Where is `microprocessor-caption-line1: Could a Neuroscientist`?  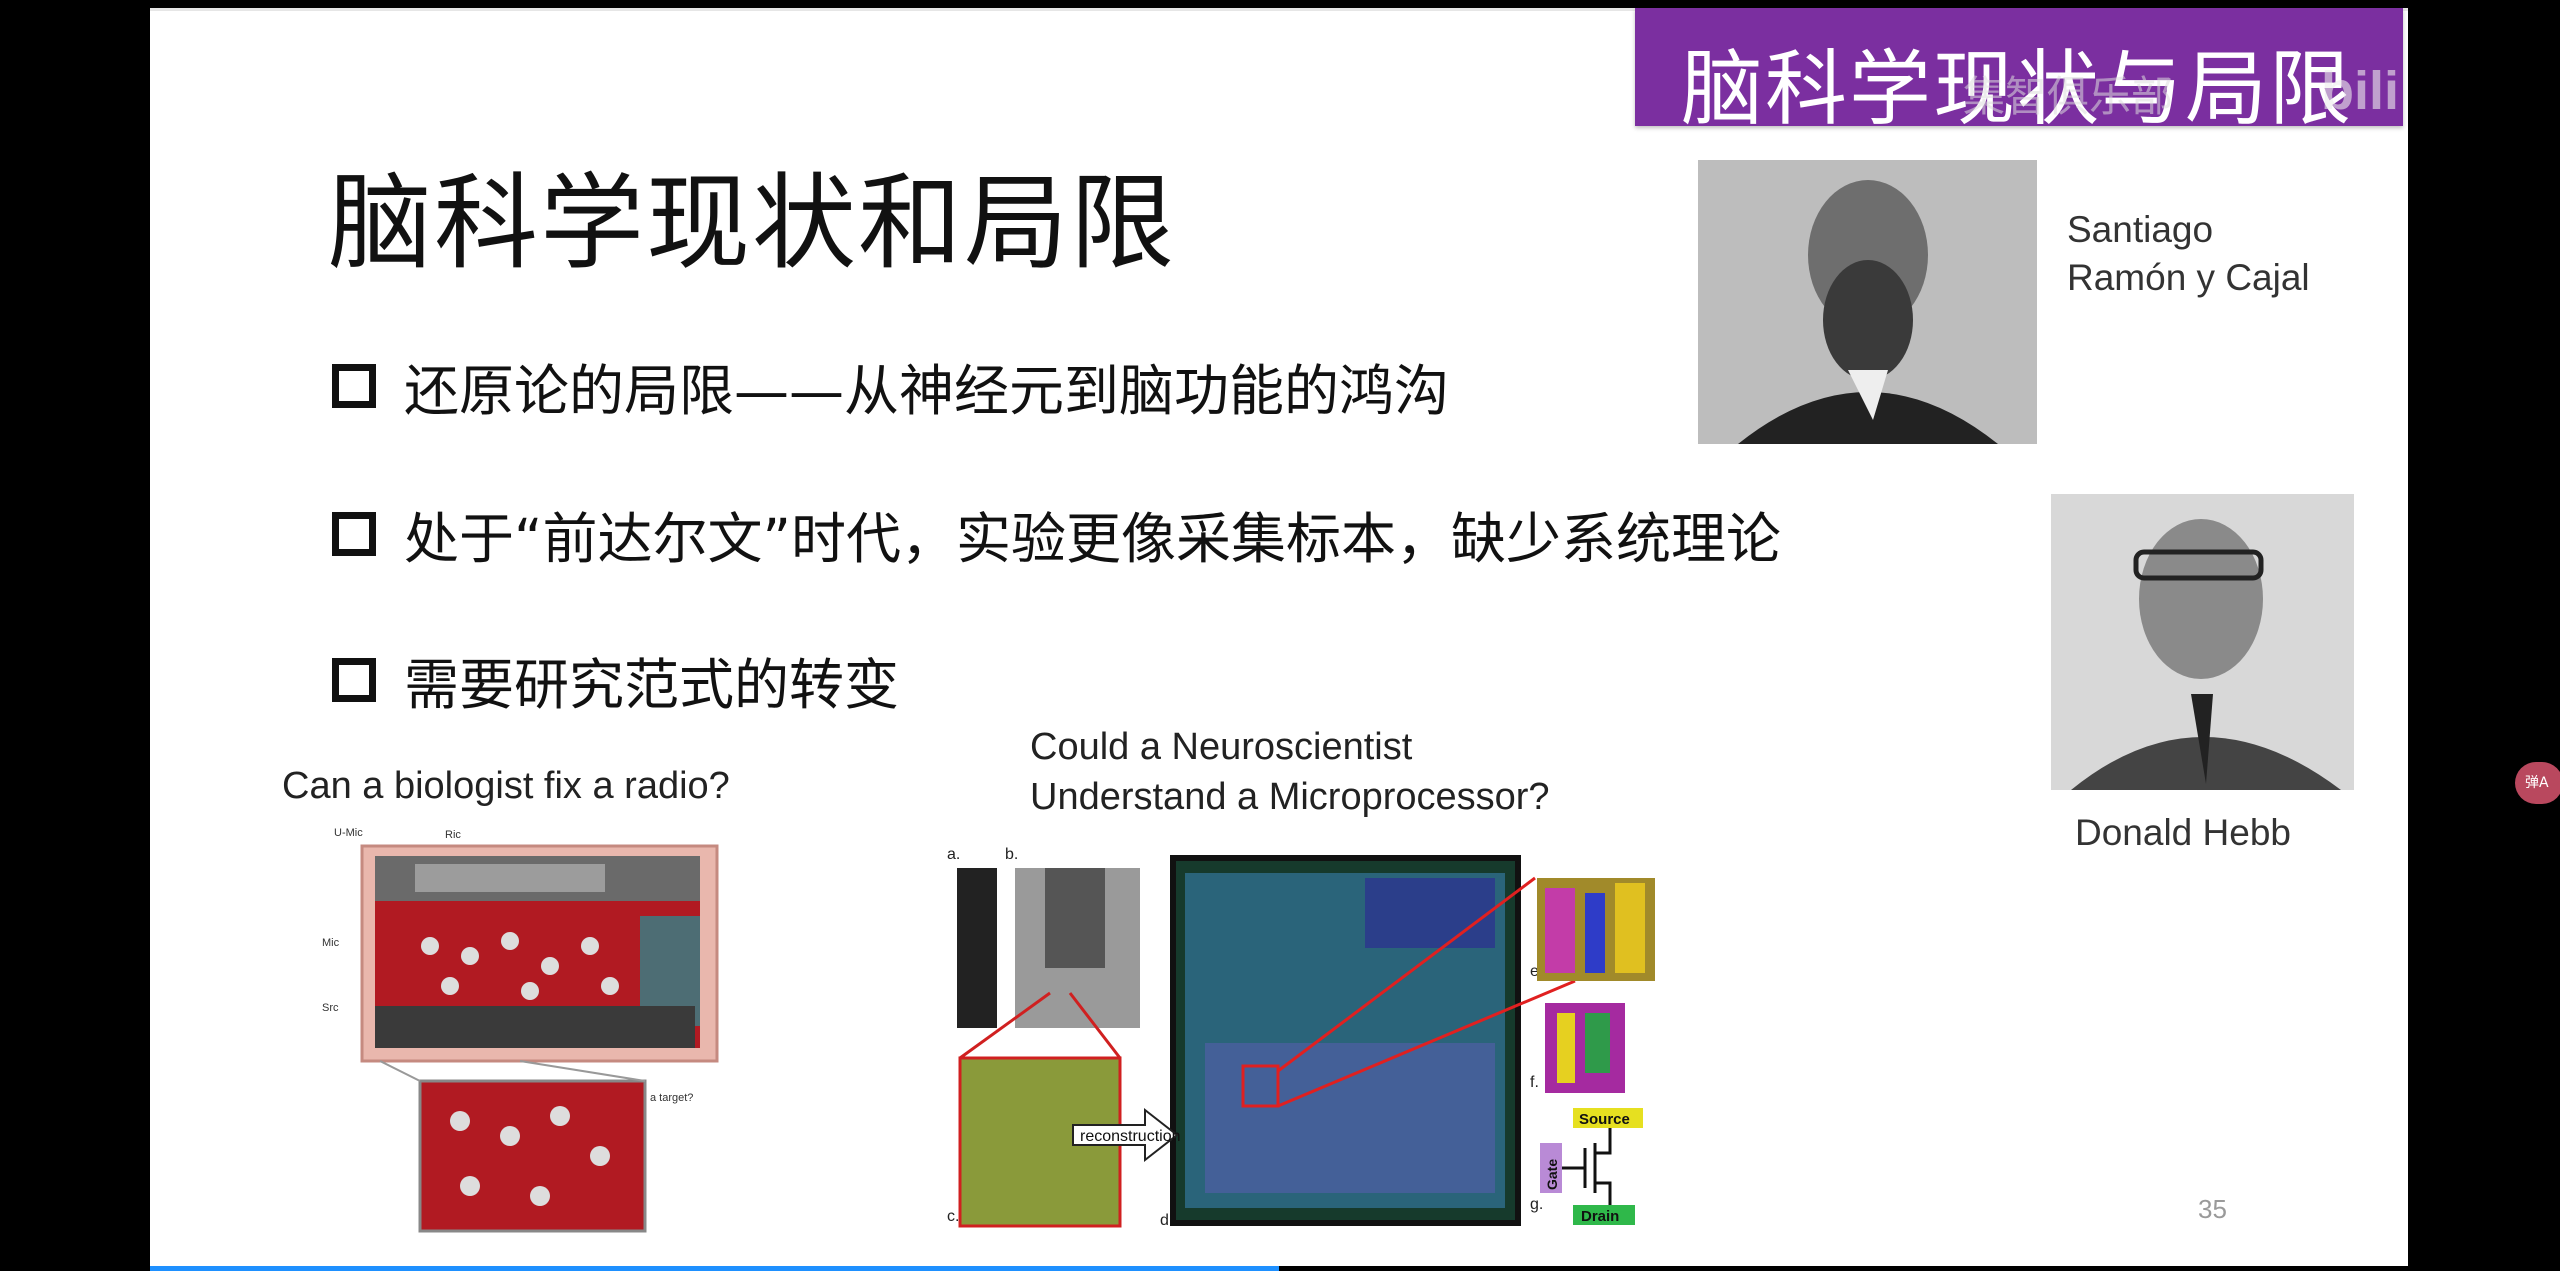 microprocessor-caption-line1: Could a Neuroscientist is located at coordinates (1221, 747).